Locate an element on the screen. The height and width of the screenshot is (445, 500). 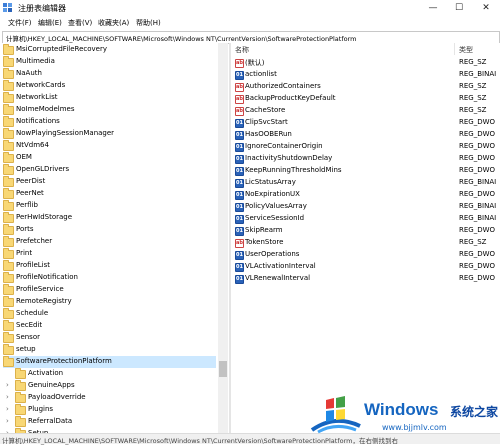
maximize-button: ☐ is located at coordinates (459, 8).